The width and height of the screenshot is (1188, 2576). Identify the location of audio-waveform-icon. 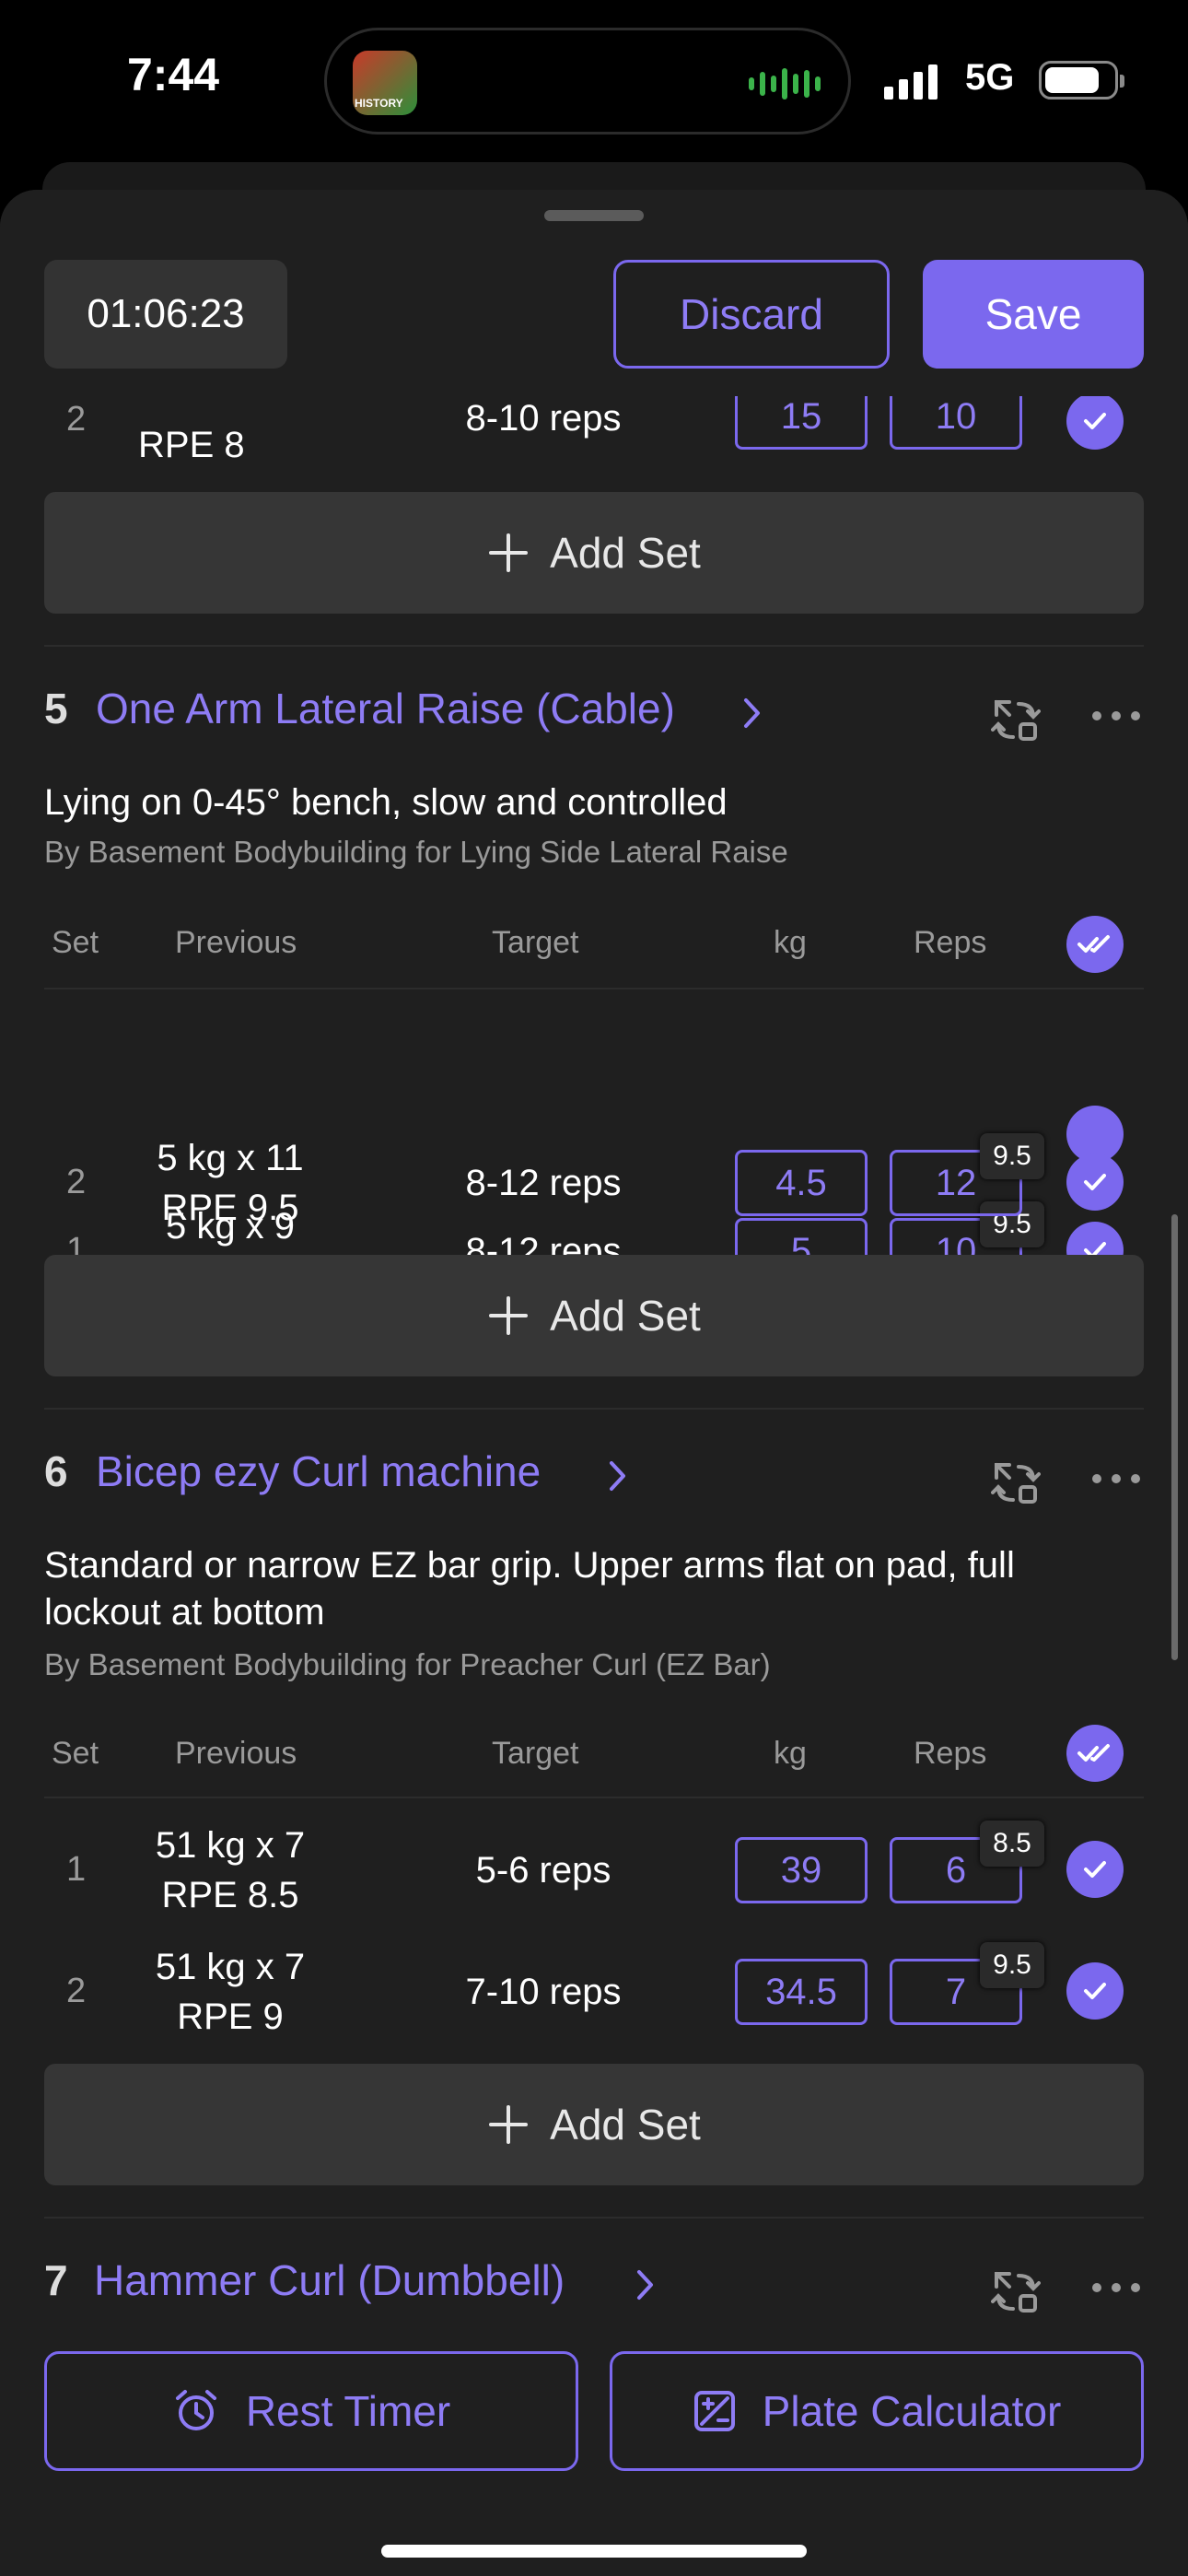
(785, 83).